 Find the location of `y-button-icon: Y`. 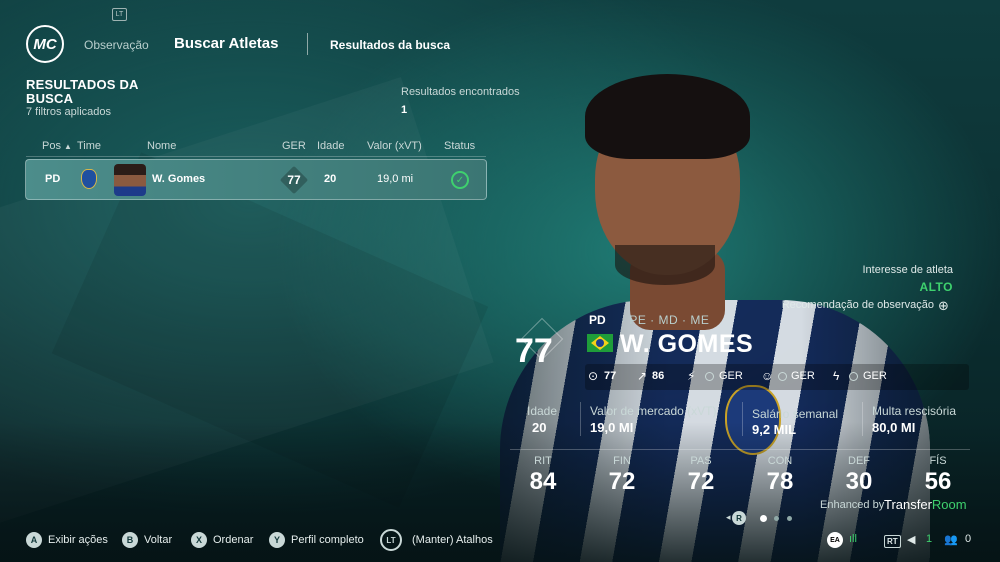

y-button-icon: Y is located at coordinates (277, 540).